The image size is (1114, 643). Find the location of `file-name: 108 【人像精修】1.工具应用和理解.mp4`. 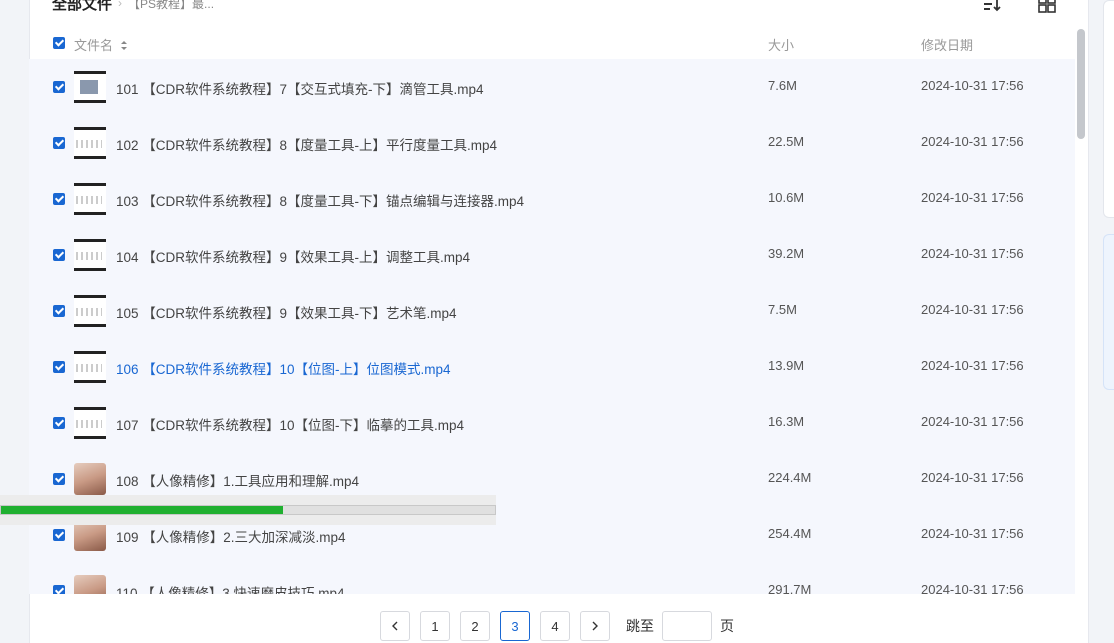

file-name: 108 【人像精修】1.工具应用和理解.mp4 is located at coordinates (237, 480).